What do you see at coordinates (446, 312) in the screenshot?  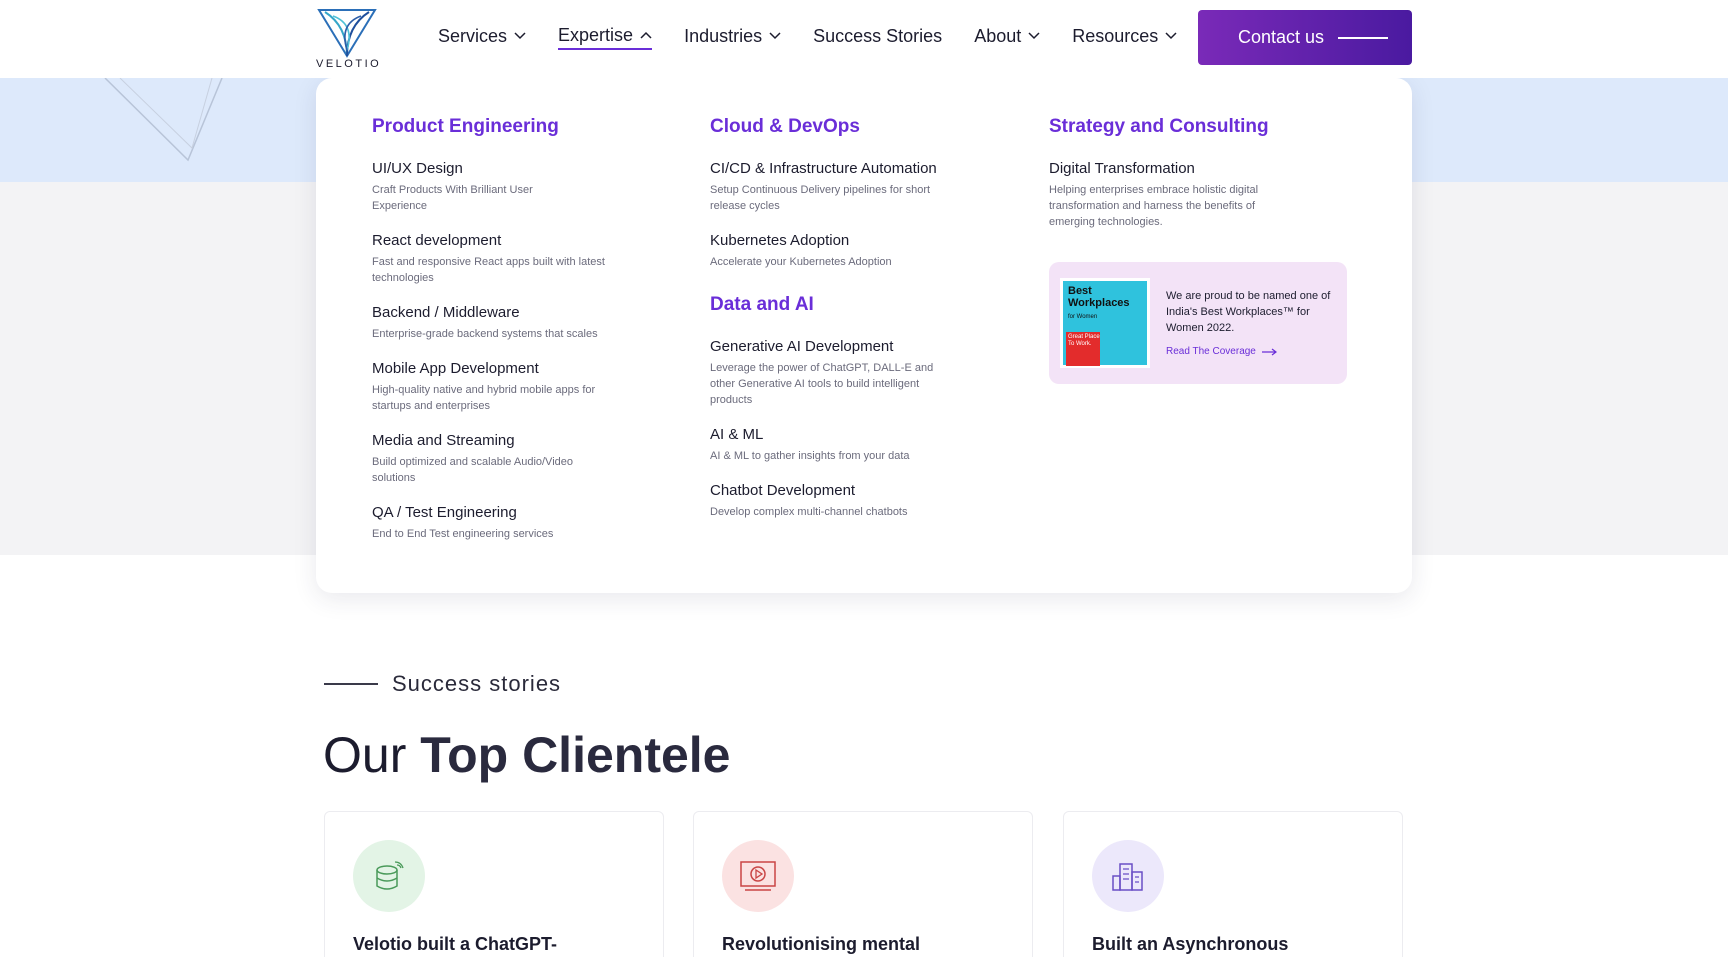 I see `item-title: Backend / Middleware` at bounding box center [446, 312].